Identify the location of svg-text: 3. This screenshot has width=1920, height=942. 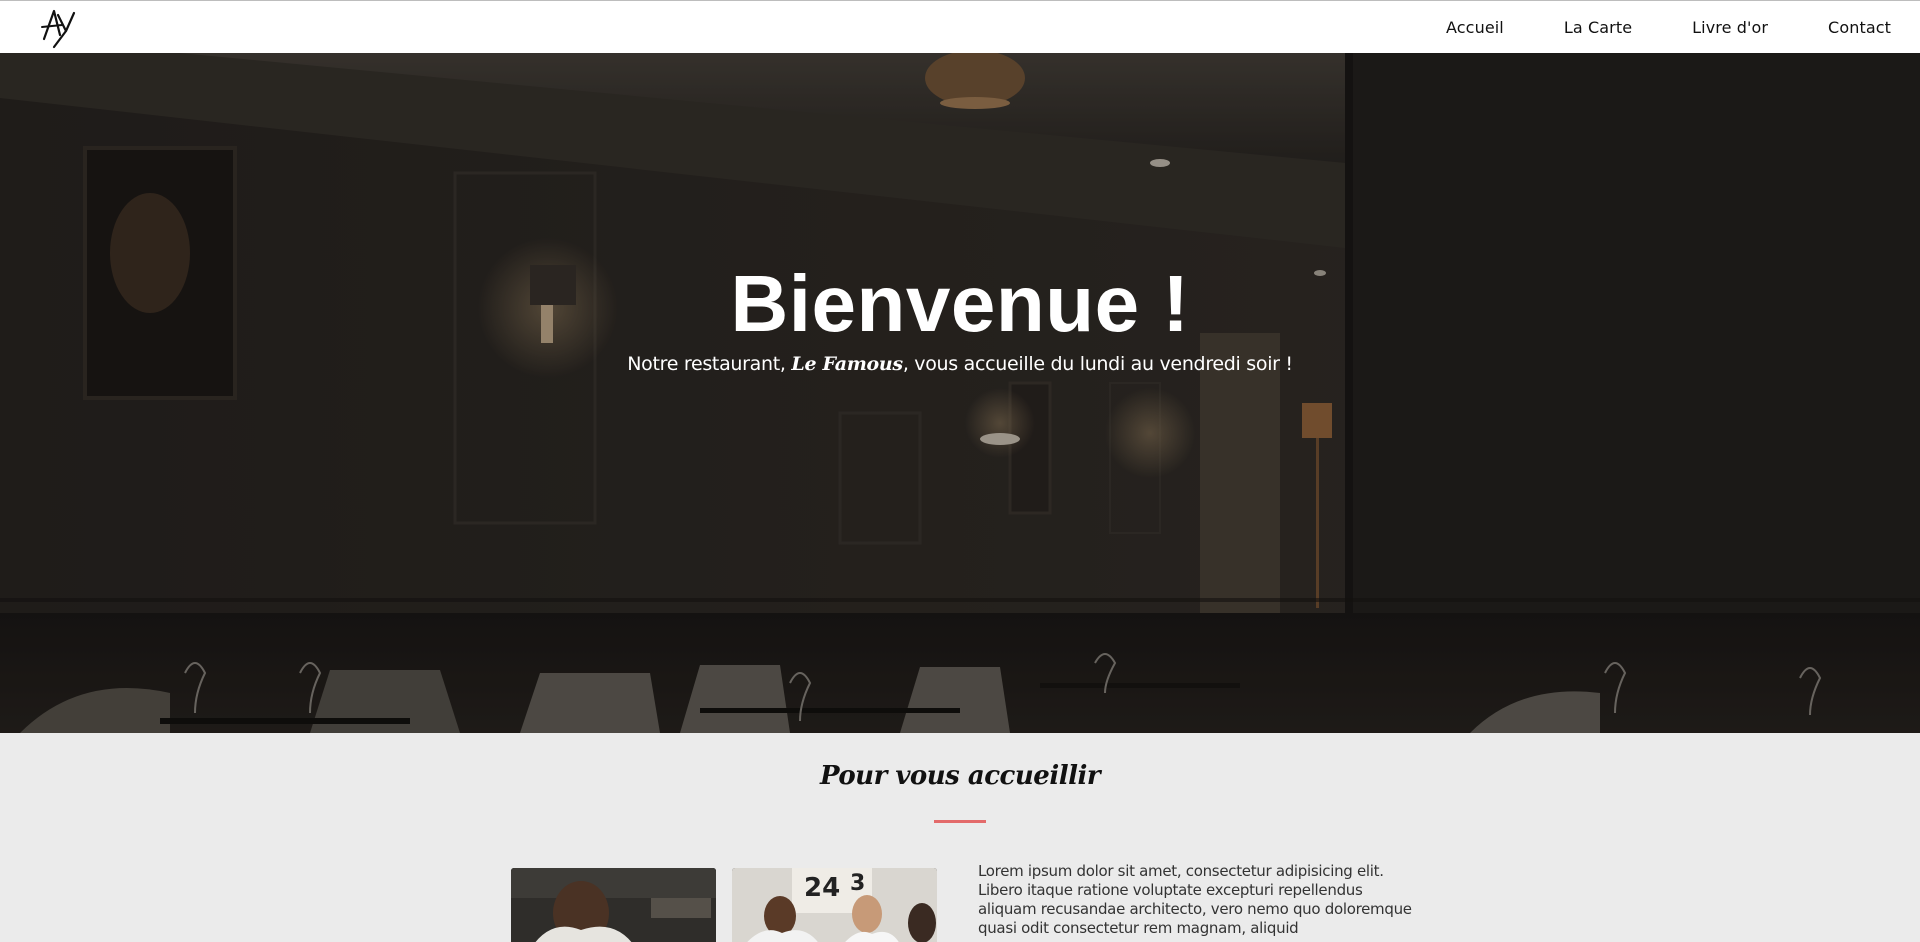
(857, 883).